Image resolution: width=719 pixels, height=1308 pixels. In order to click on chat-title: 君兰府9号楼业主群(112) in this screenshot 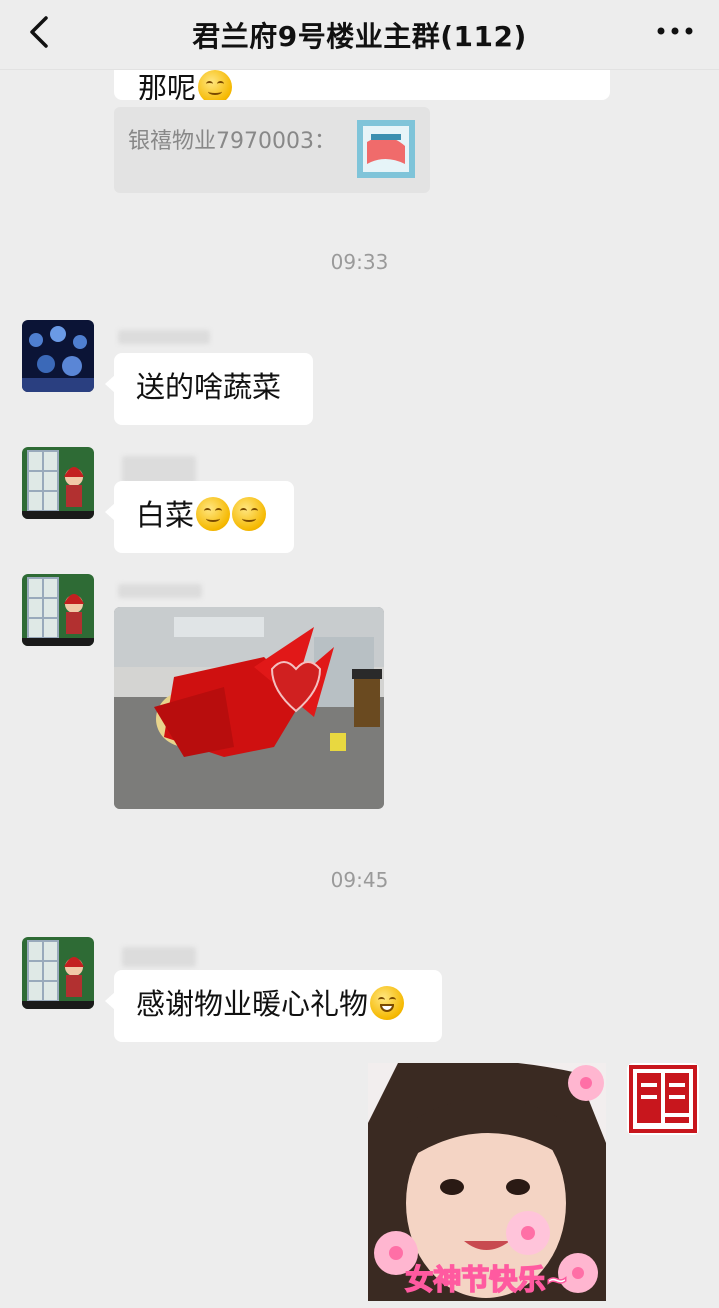, I will do `click(359, 36)`.